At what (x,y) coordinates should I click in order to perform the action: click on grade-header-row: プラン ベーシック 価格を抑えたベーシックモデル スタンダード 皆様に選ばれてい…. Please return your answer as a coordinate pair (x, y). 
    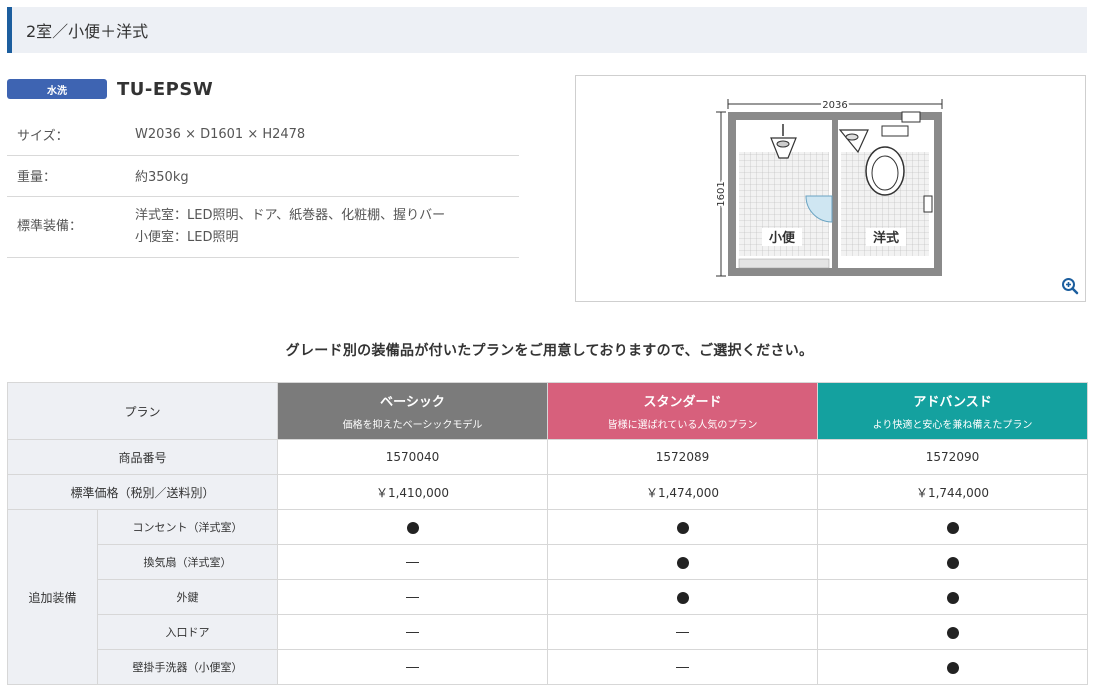
    Looking at the image, I should click on (547, 411).